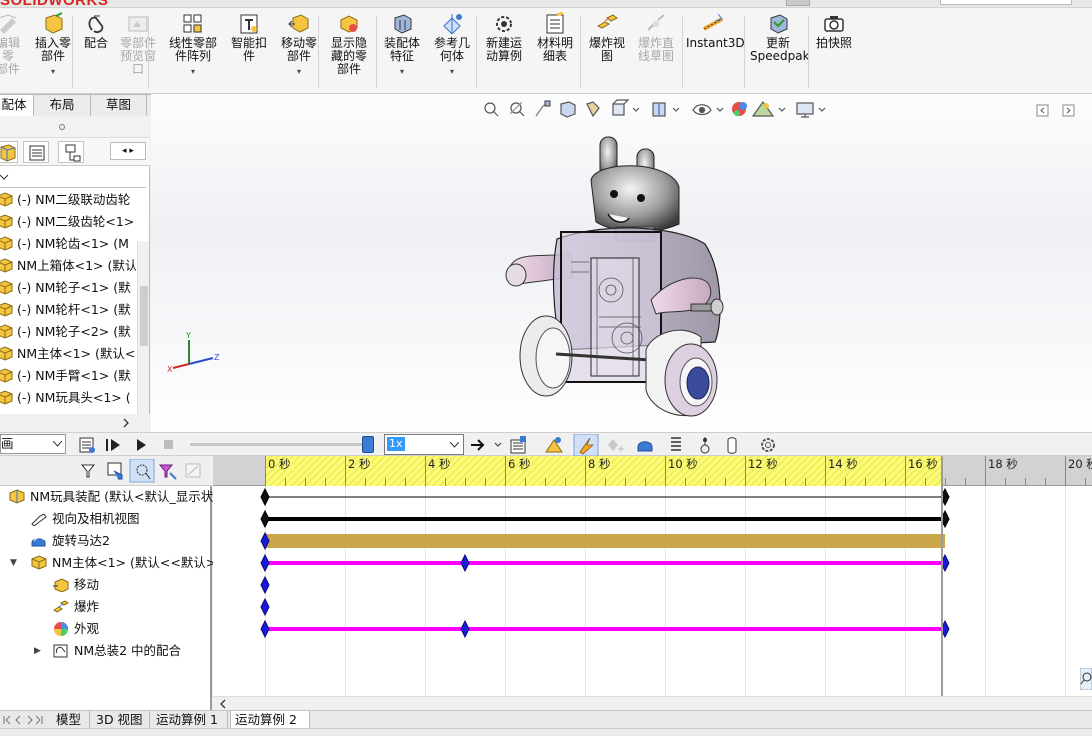 The image size is (1092, 736). Describe the element at coordinates (141, 445) in the screenshot. I see `play-icon` at that location.